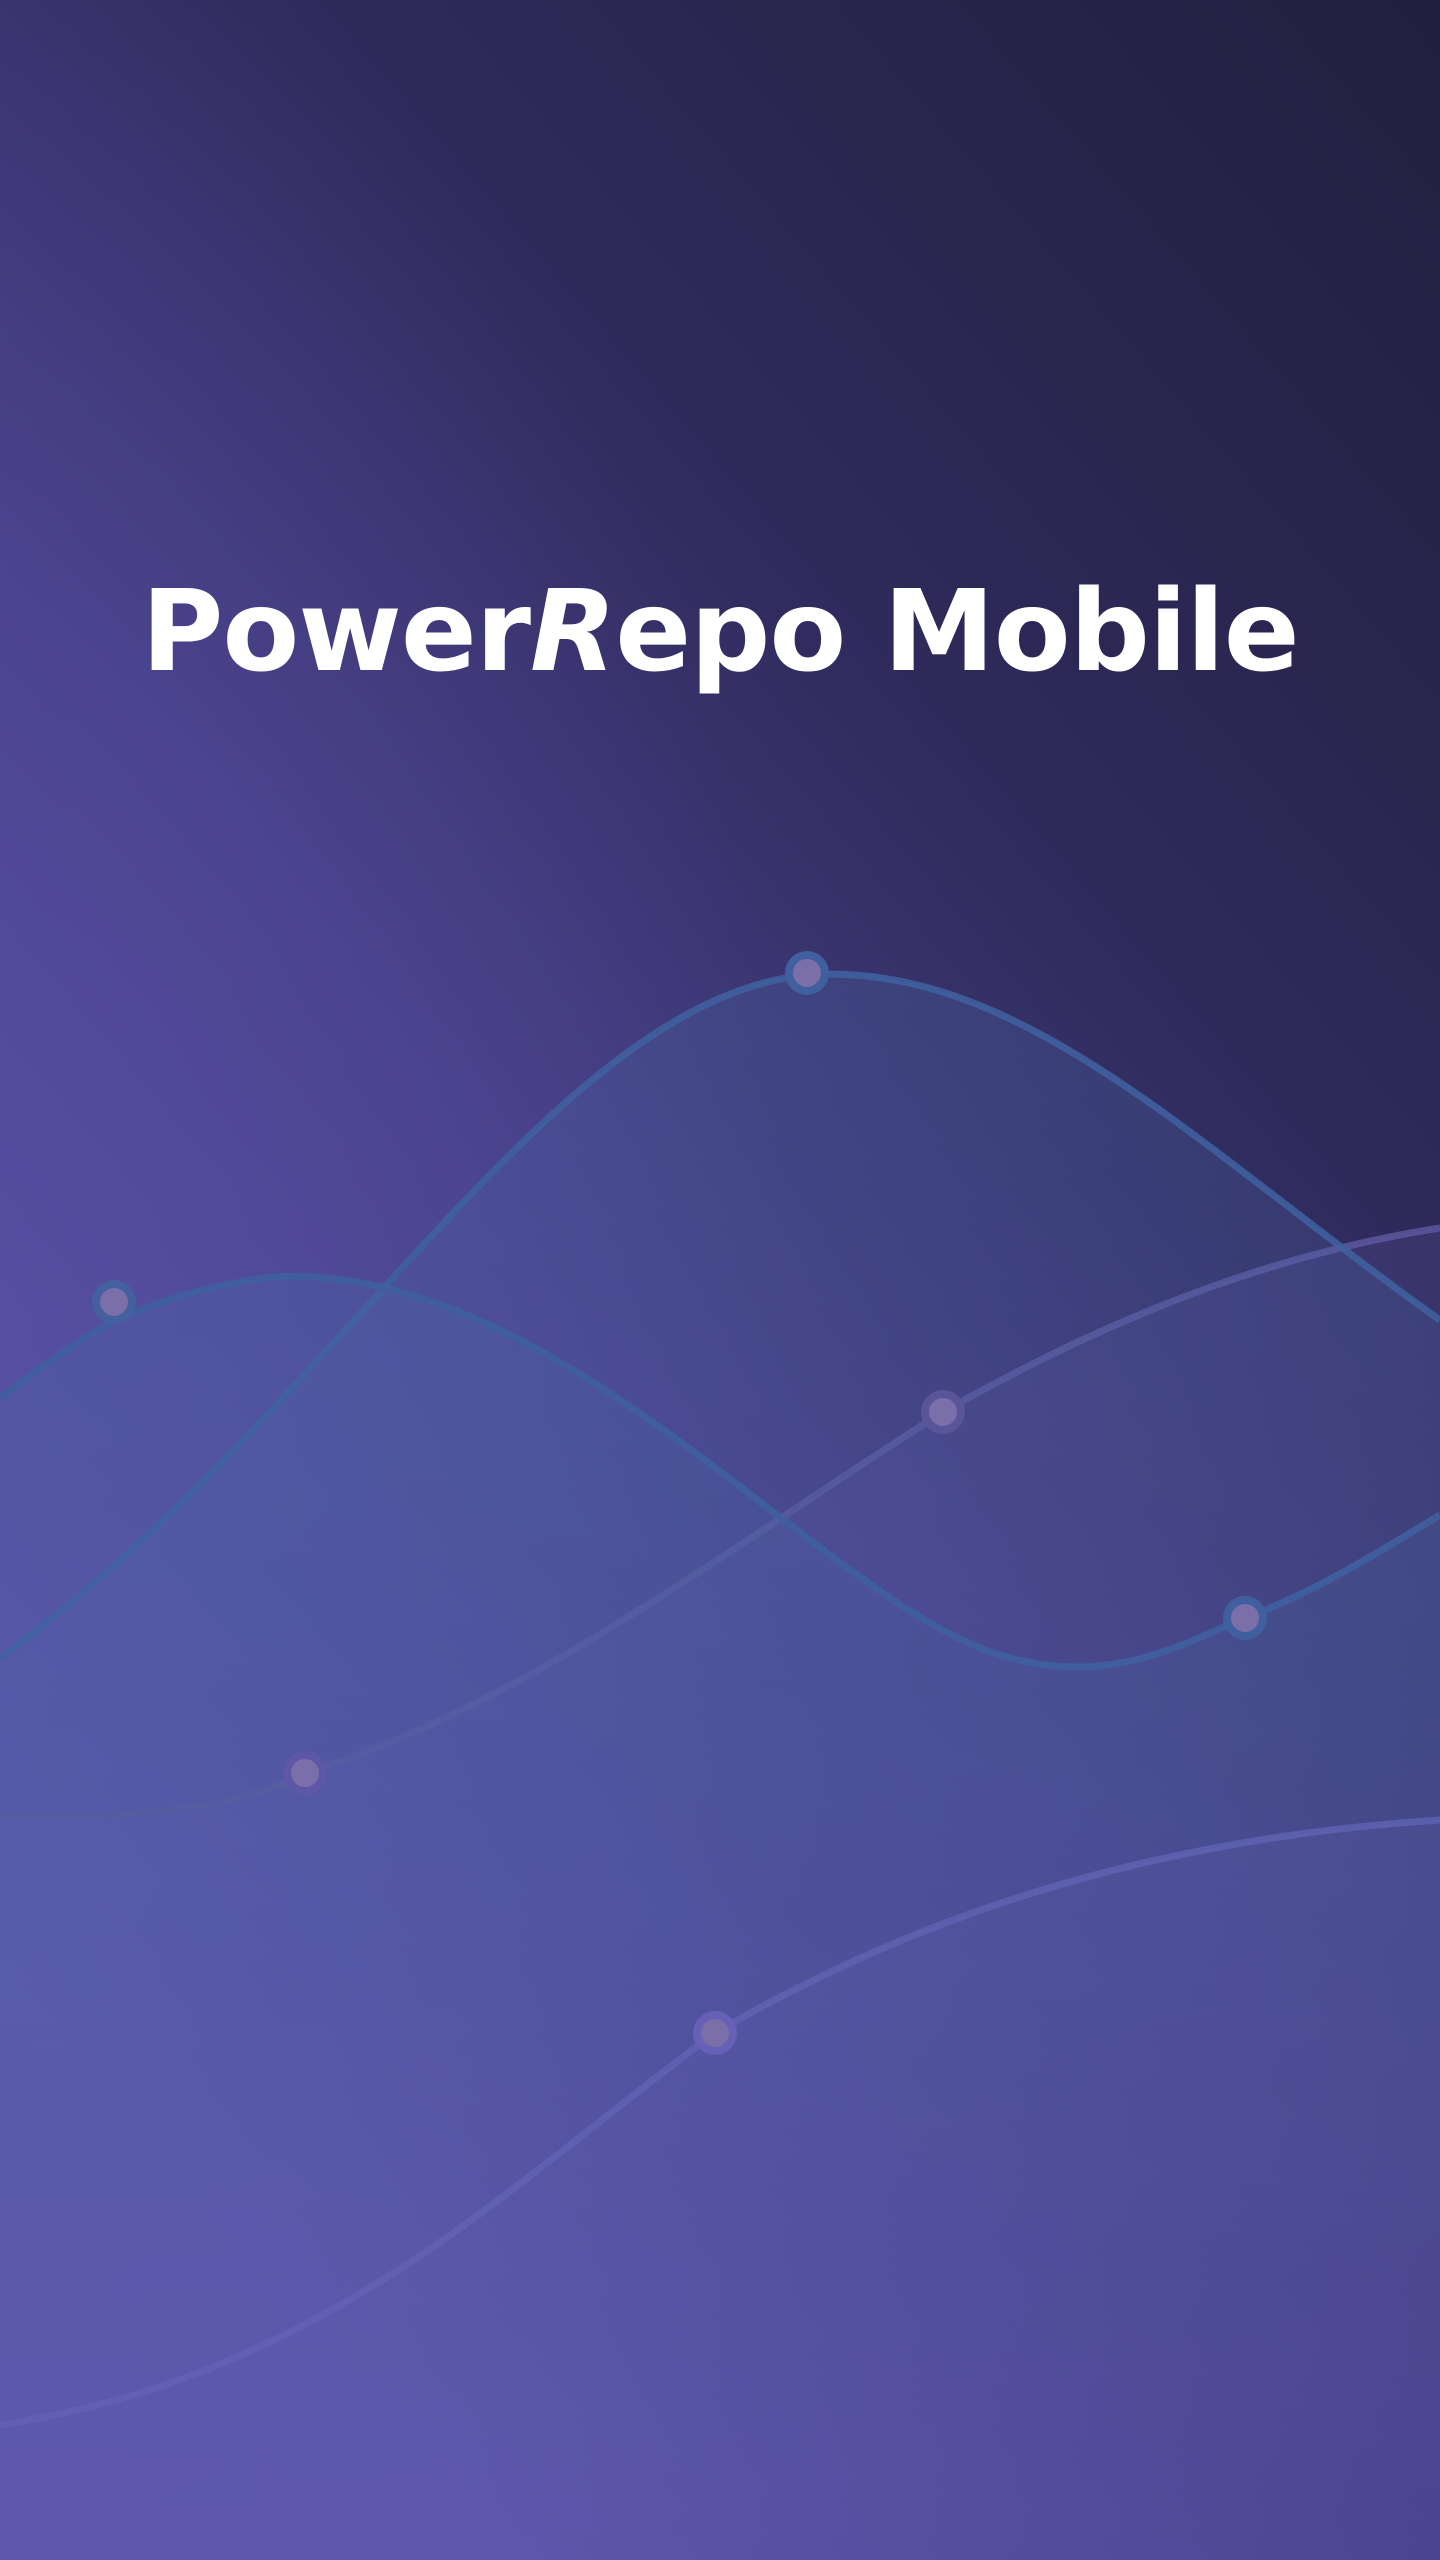 The image size is (1440, 2560). I want to click on marker-left-hump, so click(114, 1302).